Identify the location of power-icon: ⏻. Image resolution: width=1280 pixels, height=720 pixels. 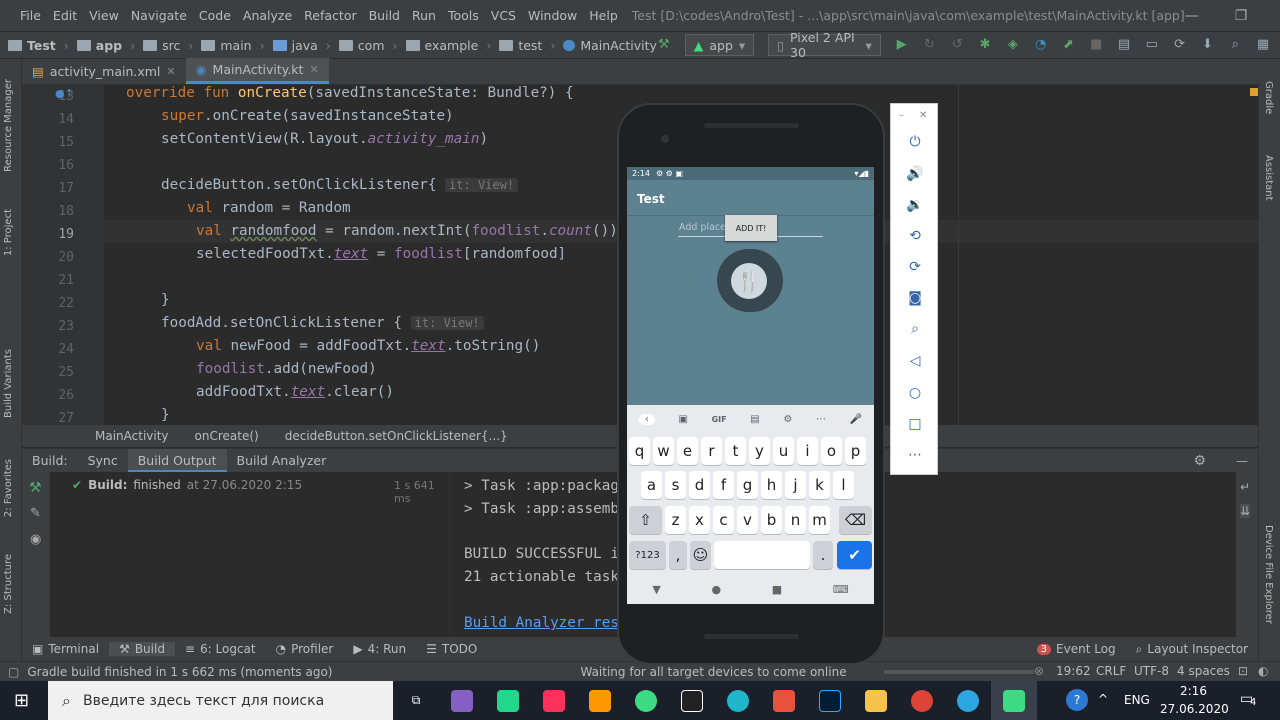
(915, 144).